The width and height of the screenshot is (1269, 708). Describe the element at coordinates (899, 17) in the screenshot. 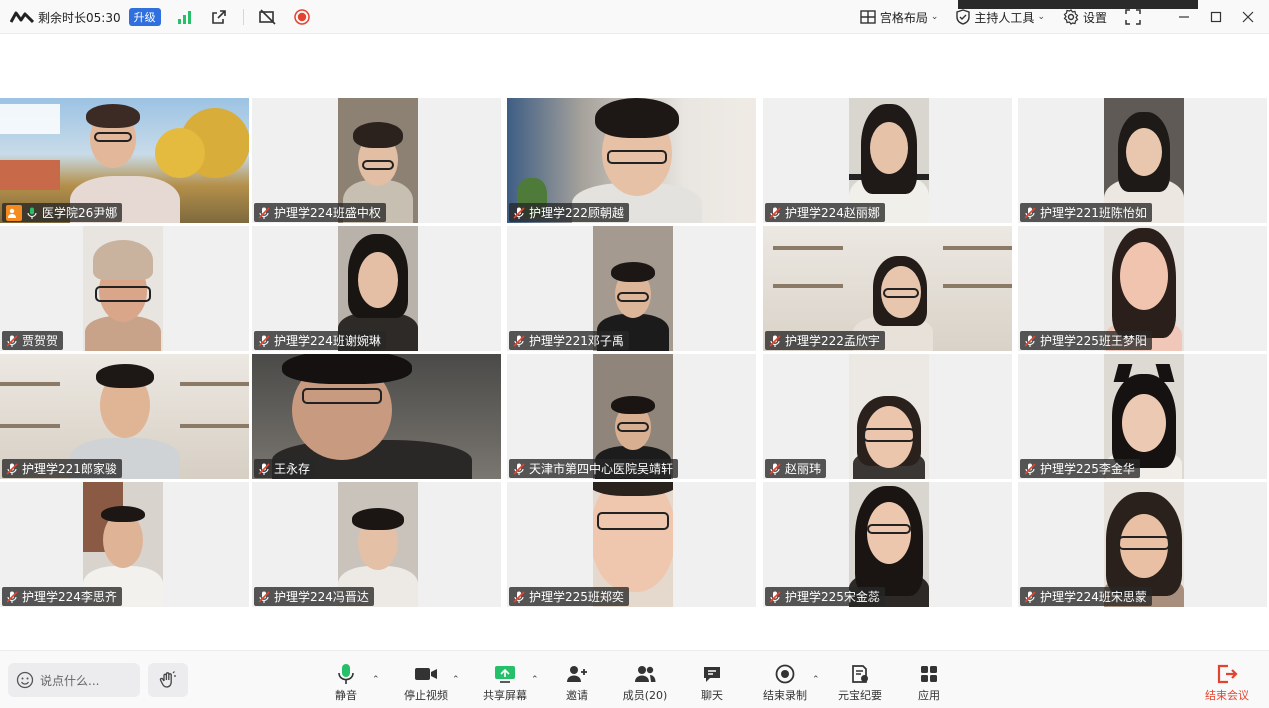

I see `layout-menu: 宫格布局 ⌄` at that location.